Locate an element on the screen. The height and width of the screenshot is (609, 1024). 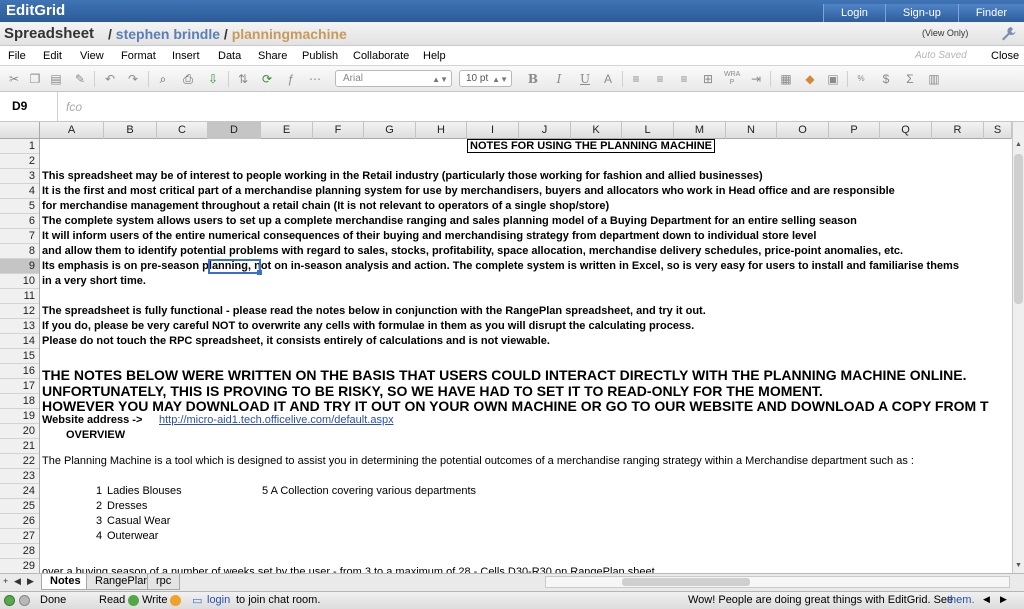
row-header: 15 is located at coordinates (19, 356).